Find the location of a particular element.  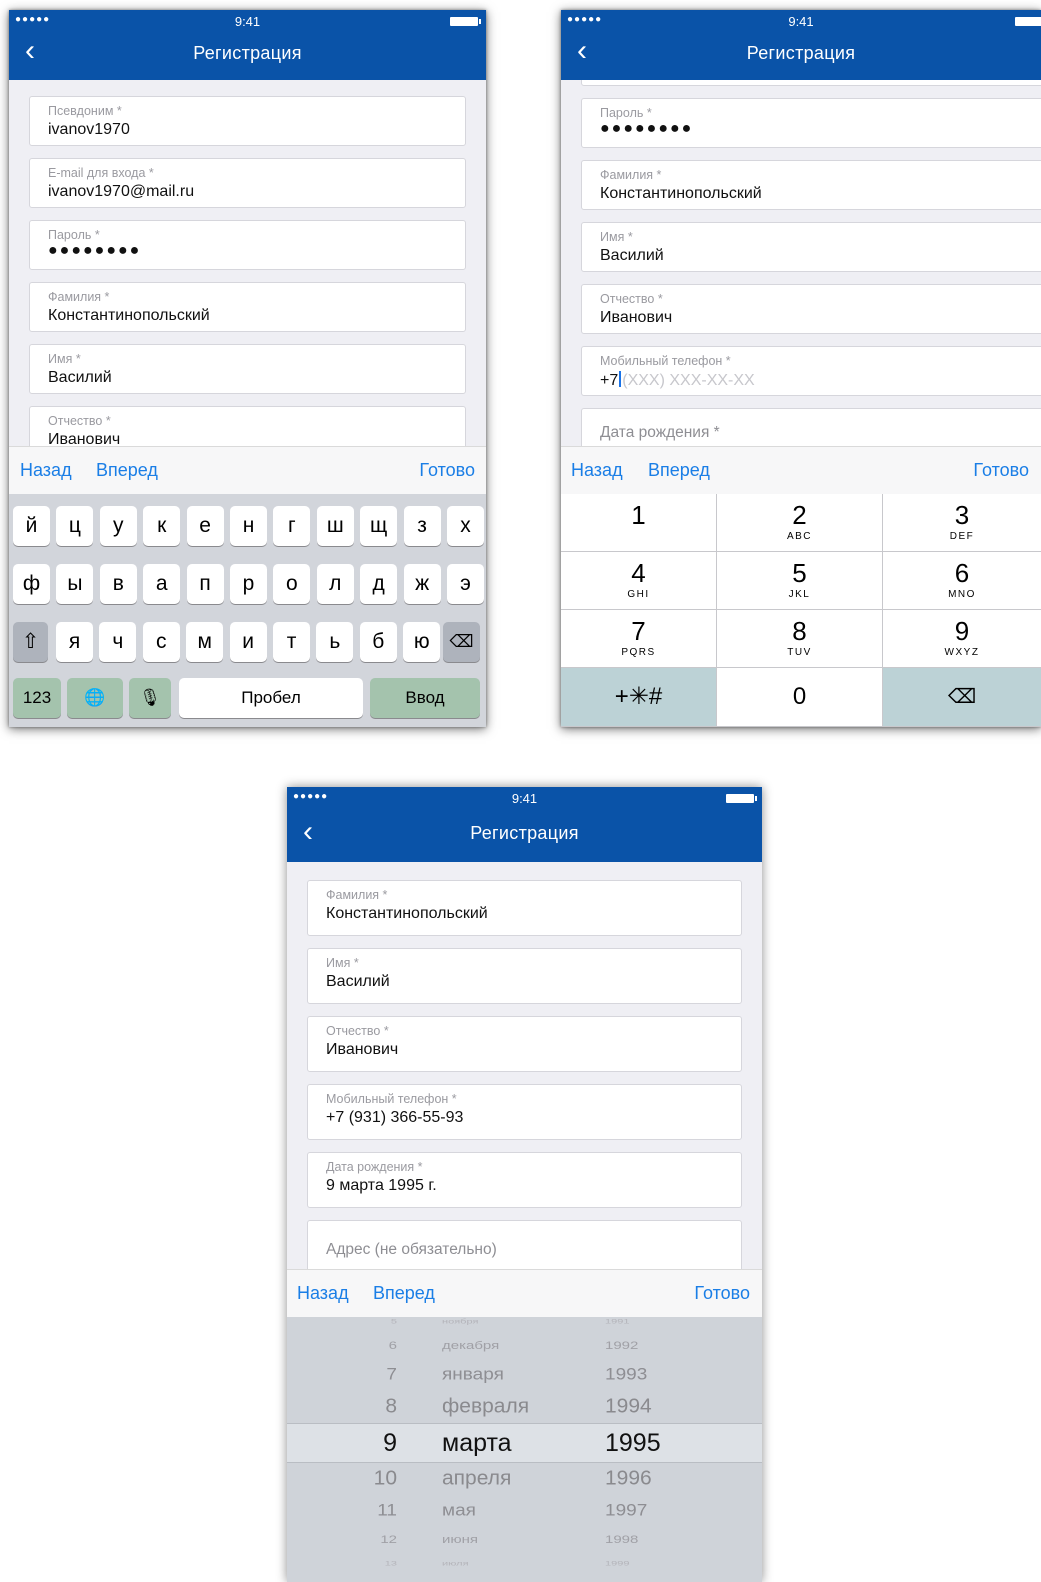

key-row1-4: е is located at coordinates (205, 526).